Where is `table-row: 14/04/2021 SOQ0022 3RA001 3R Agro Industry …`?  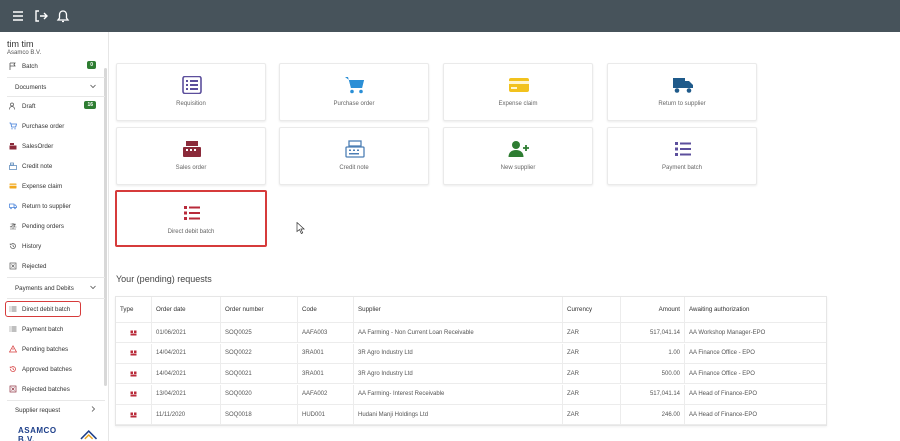 table-row: 14/04/2021 SOQ0022 3RA001 3R Agro Industry … is located at coordinates (471, 353).